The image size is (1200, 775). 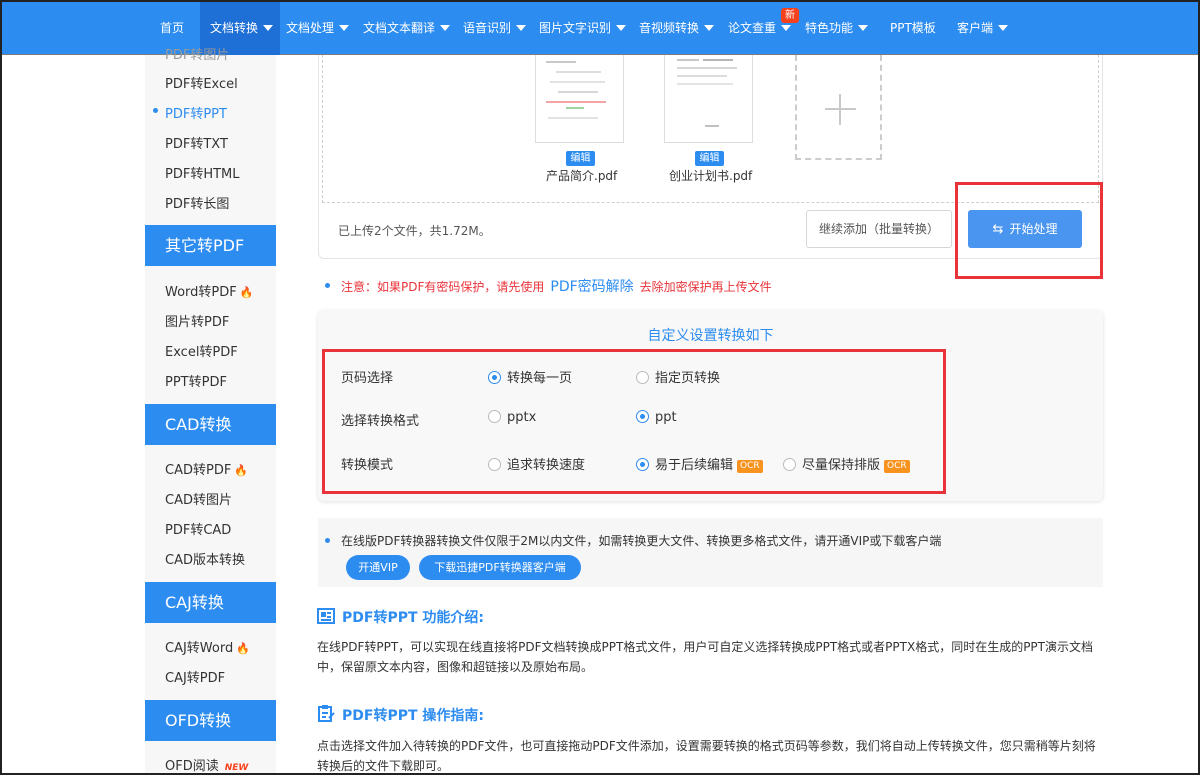 What do you see at coordinates (197, 320) in the screenshot?
I see `sidebar-item-image-to-pdf: 图片转PDF` at bounding box center [197, 320].